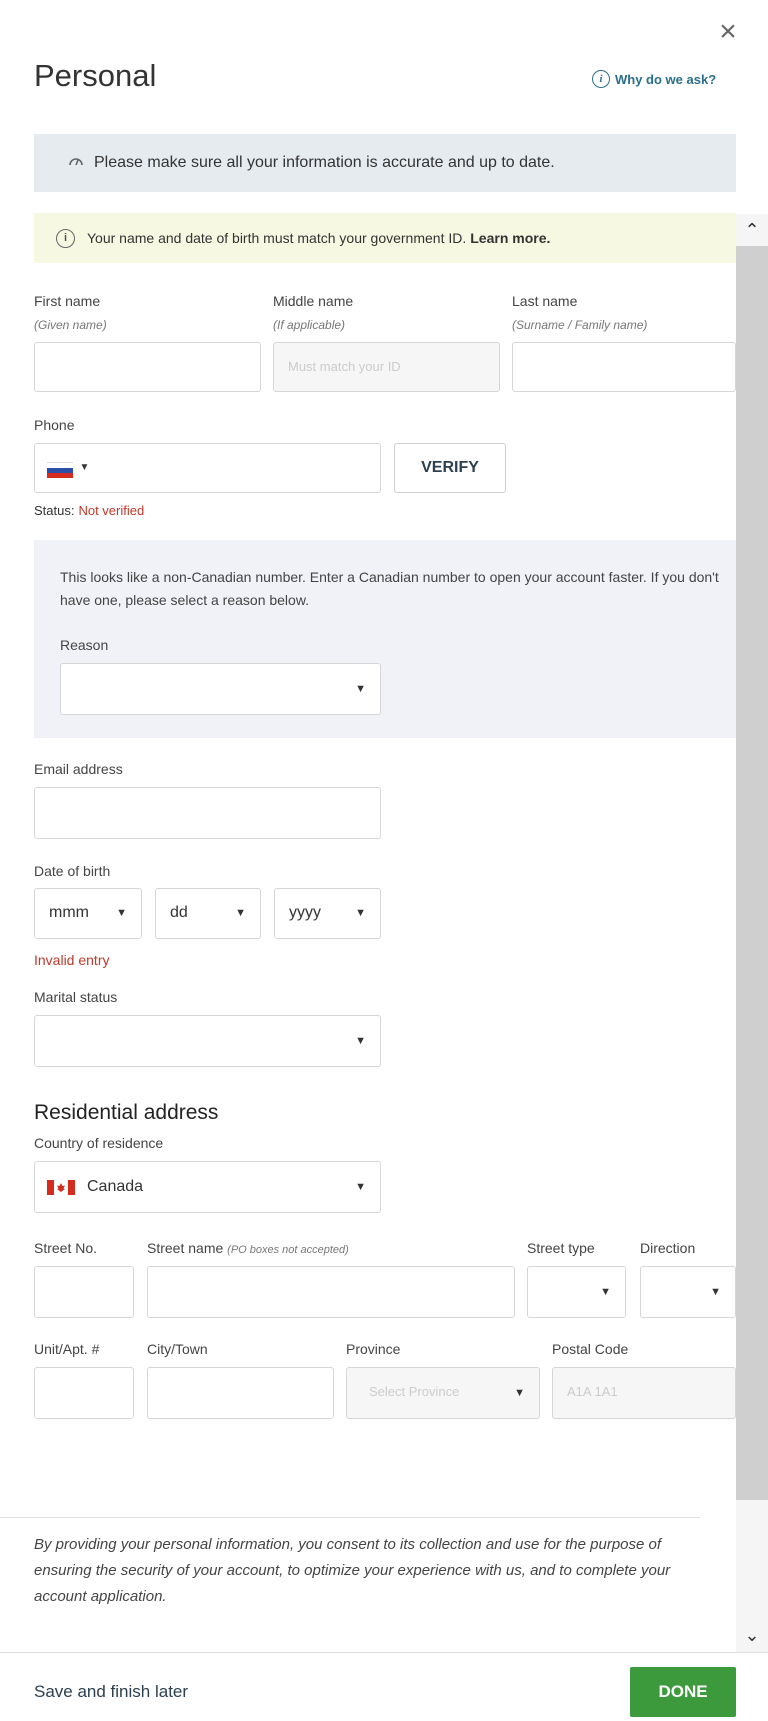 The height and width of the screenshot is (1721, 768). I want to click on gauge-icon, so click(76, 163).